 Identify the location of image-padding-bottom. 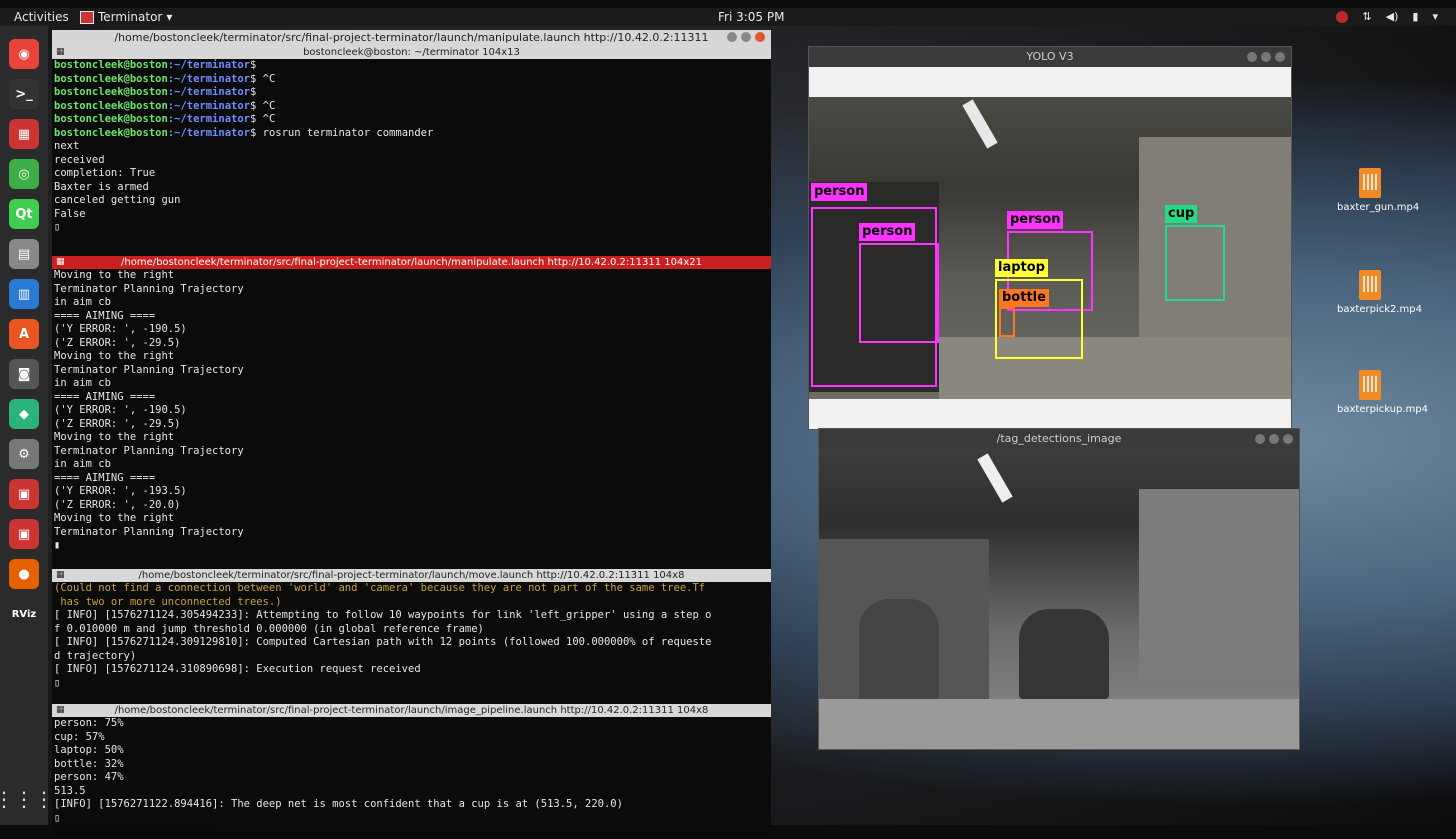
(1050, 414).